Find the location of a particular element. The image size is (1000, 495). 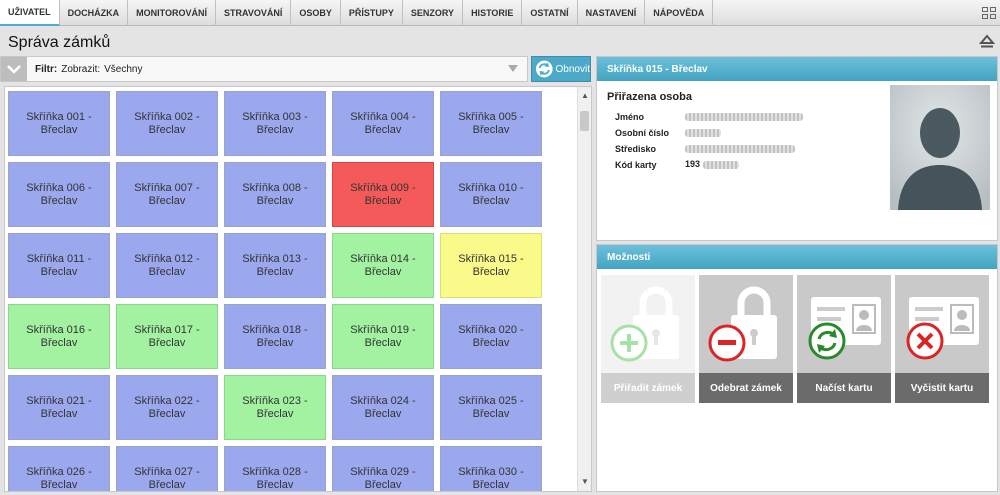

grid-view-icon is located at coordinates (989, 13).